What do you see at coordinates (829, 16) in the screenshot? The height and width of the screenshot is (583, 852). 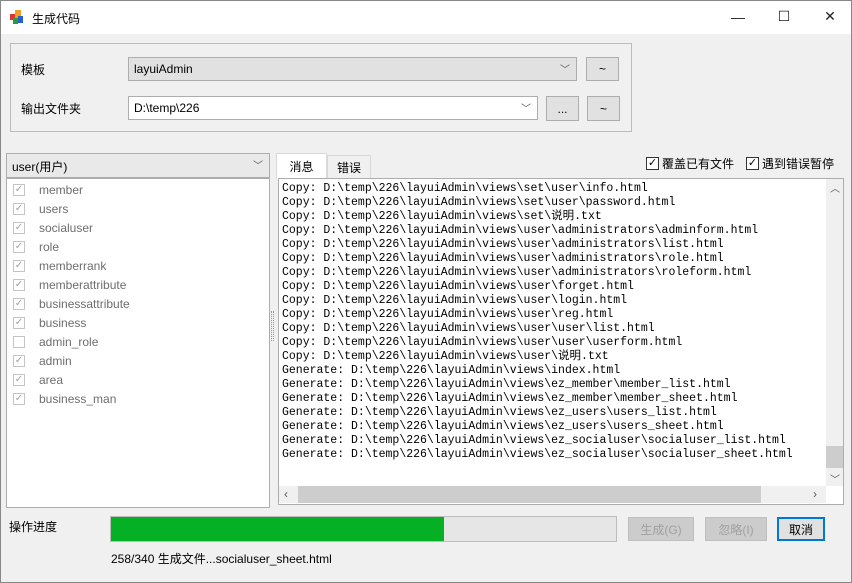 I see `close-button: ✕` at bounding box center [829, 16].